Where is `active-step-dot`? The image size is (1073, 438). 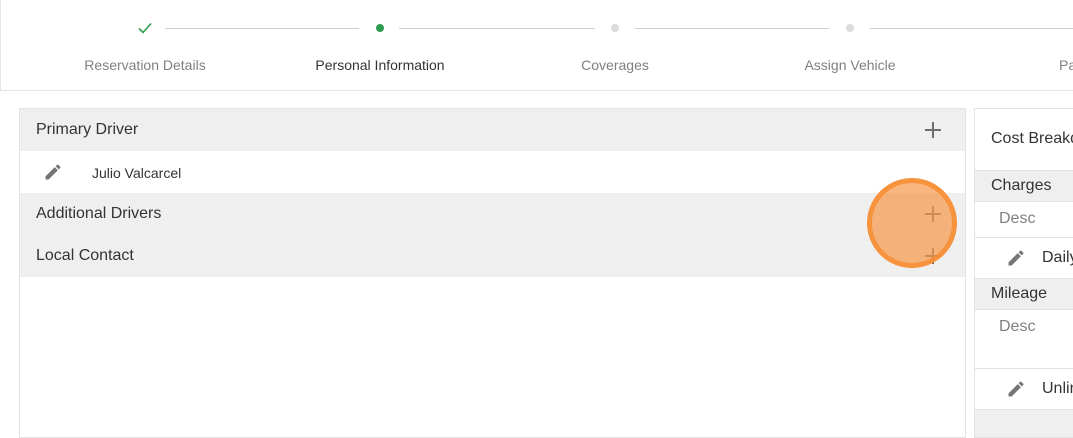
active-step-dot is located at coordinates (380, 28).